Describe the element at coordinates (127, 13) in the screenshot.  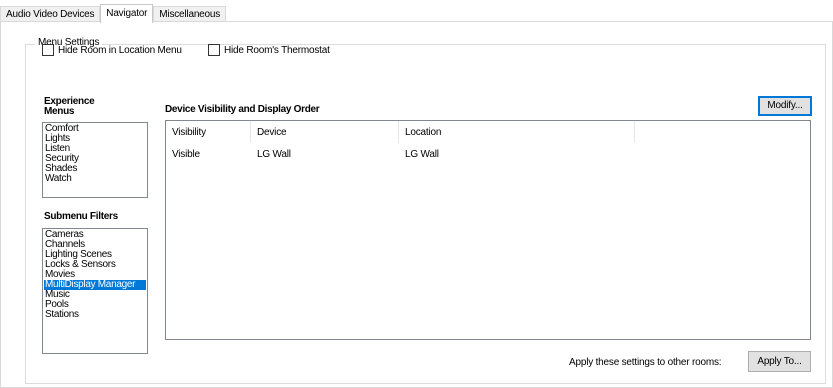
I see `tab-navigator: Navigator` at that location.